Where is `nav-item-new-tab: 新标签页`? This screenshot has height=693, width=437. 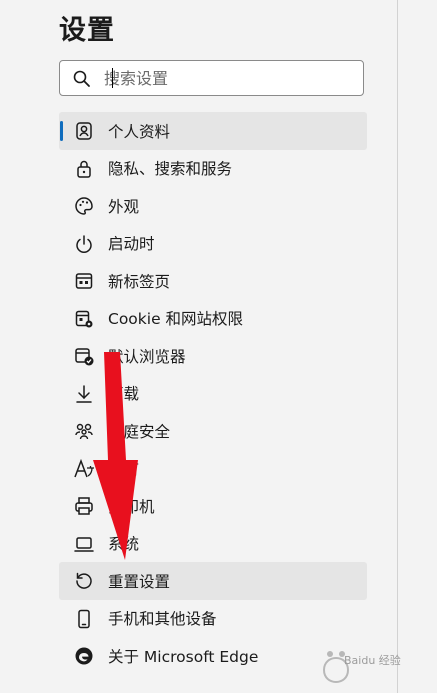 nav-item-new-tab: 新标签页 is located at coordinates (213, 281).